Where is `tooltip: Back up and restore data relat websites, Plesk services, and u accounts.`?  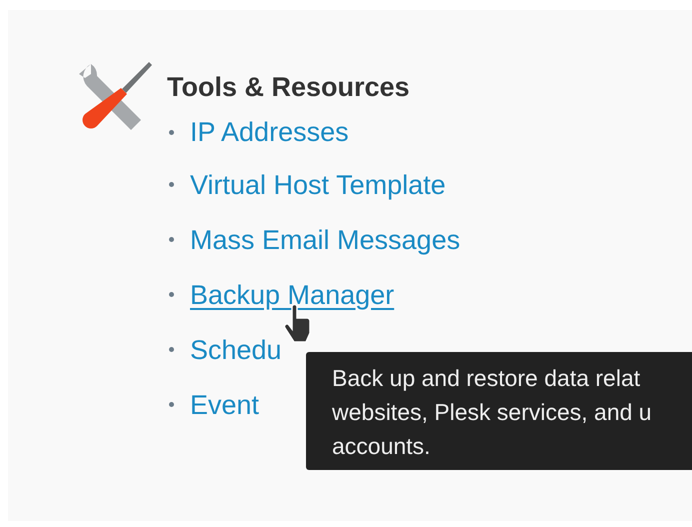
tooltip: Back up and restore data relat websites, Plesk services, and u accounts. is located at coordinates (499, 411).